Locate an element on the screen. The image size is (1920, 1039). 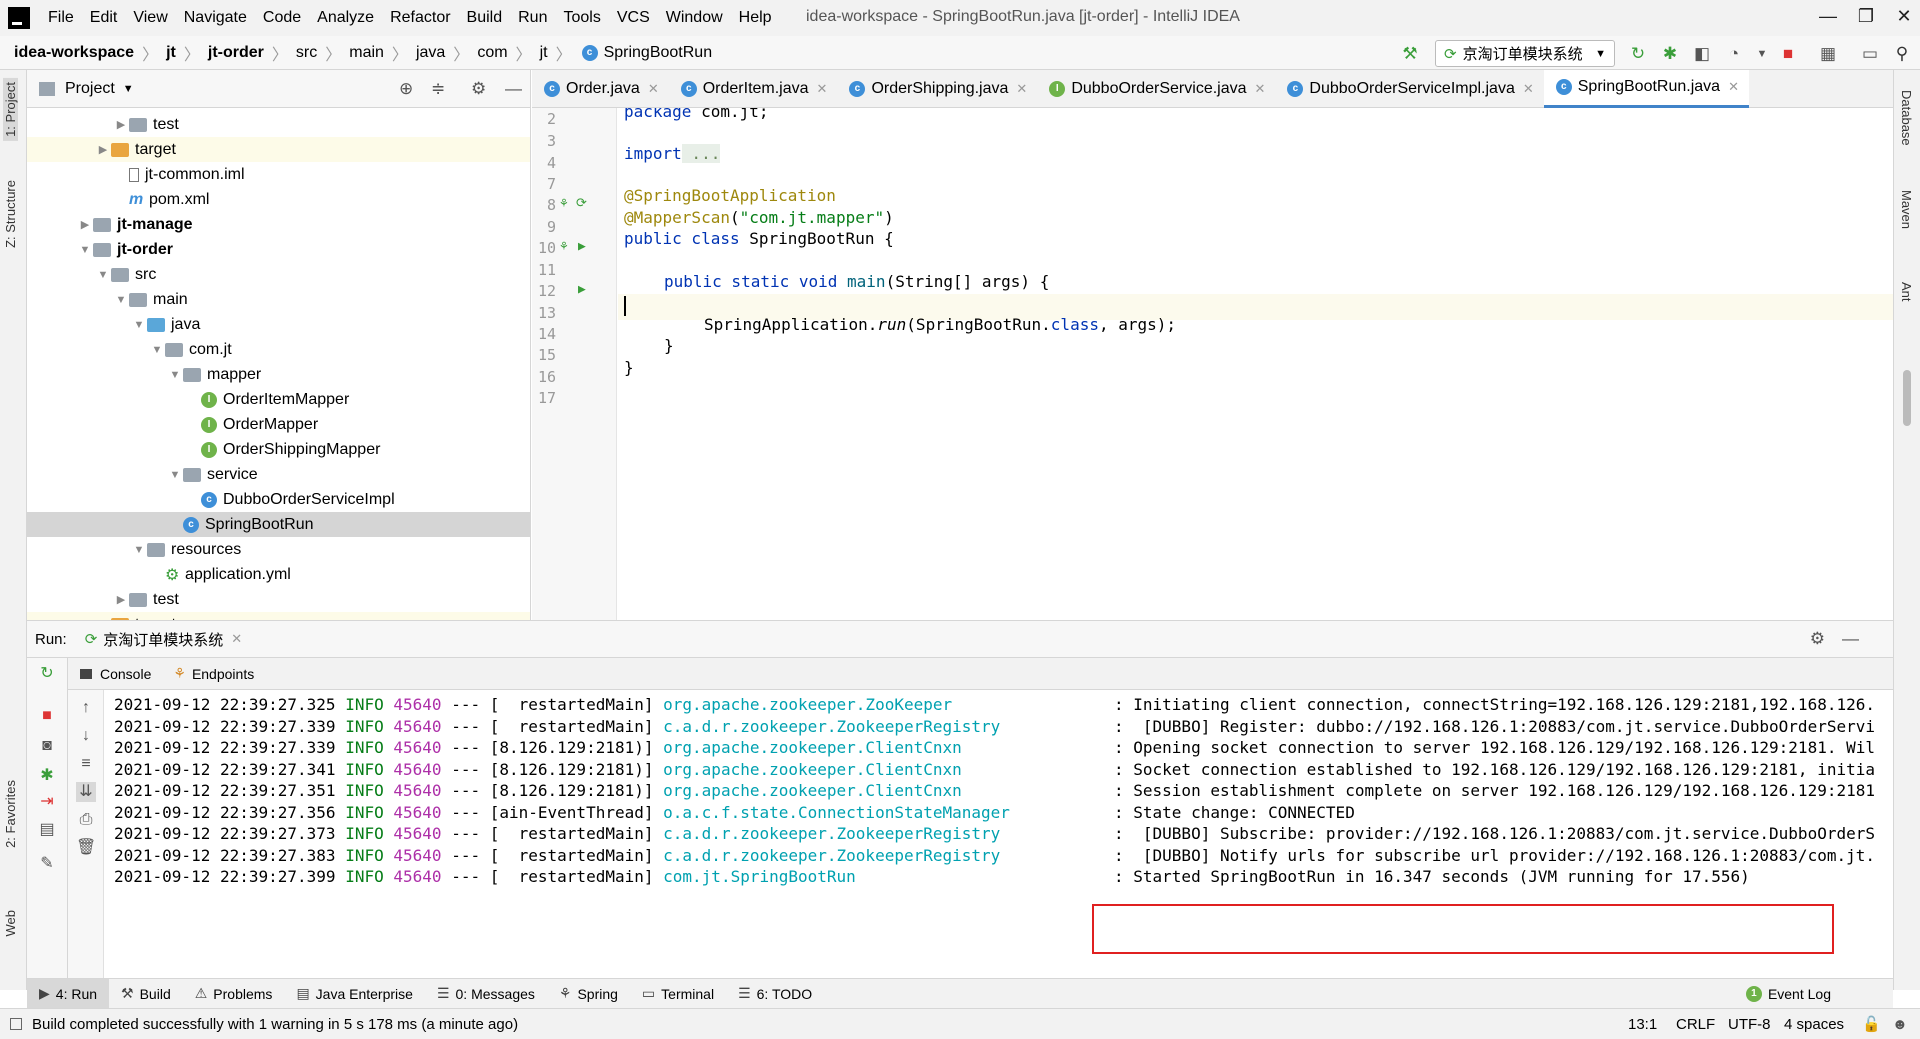
tab-console: Console is located at coordinates (125, 674).